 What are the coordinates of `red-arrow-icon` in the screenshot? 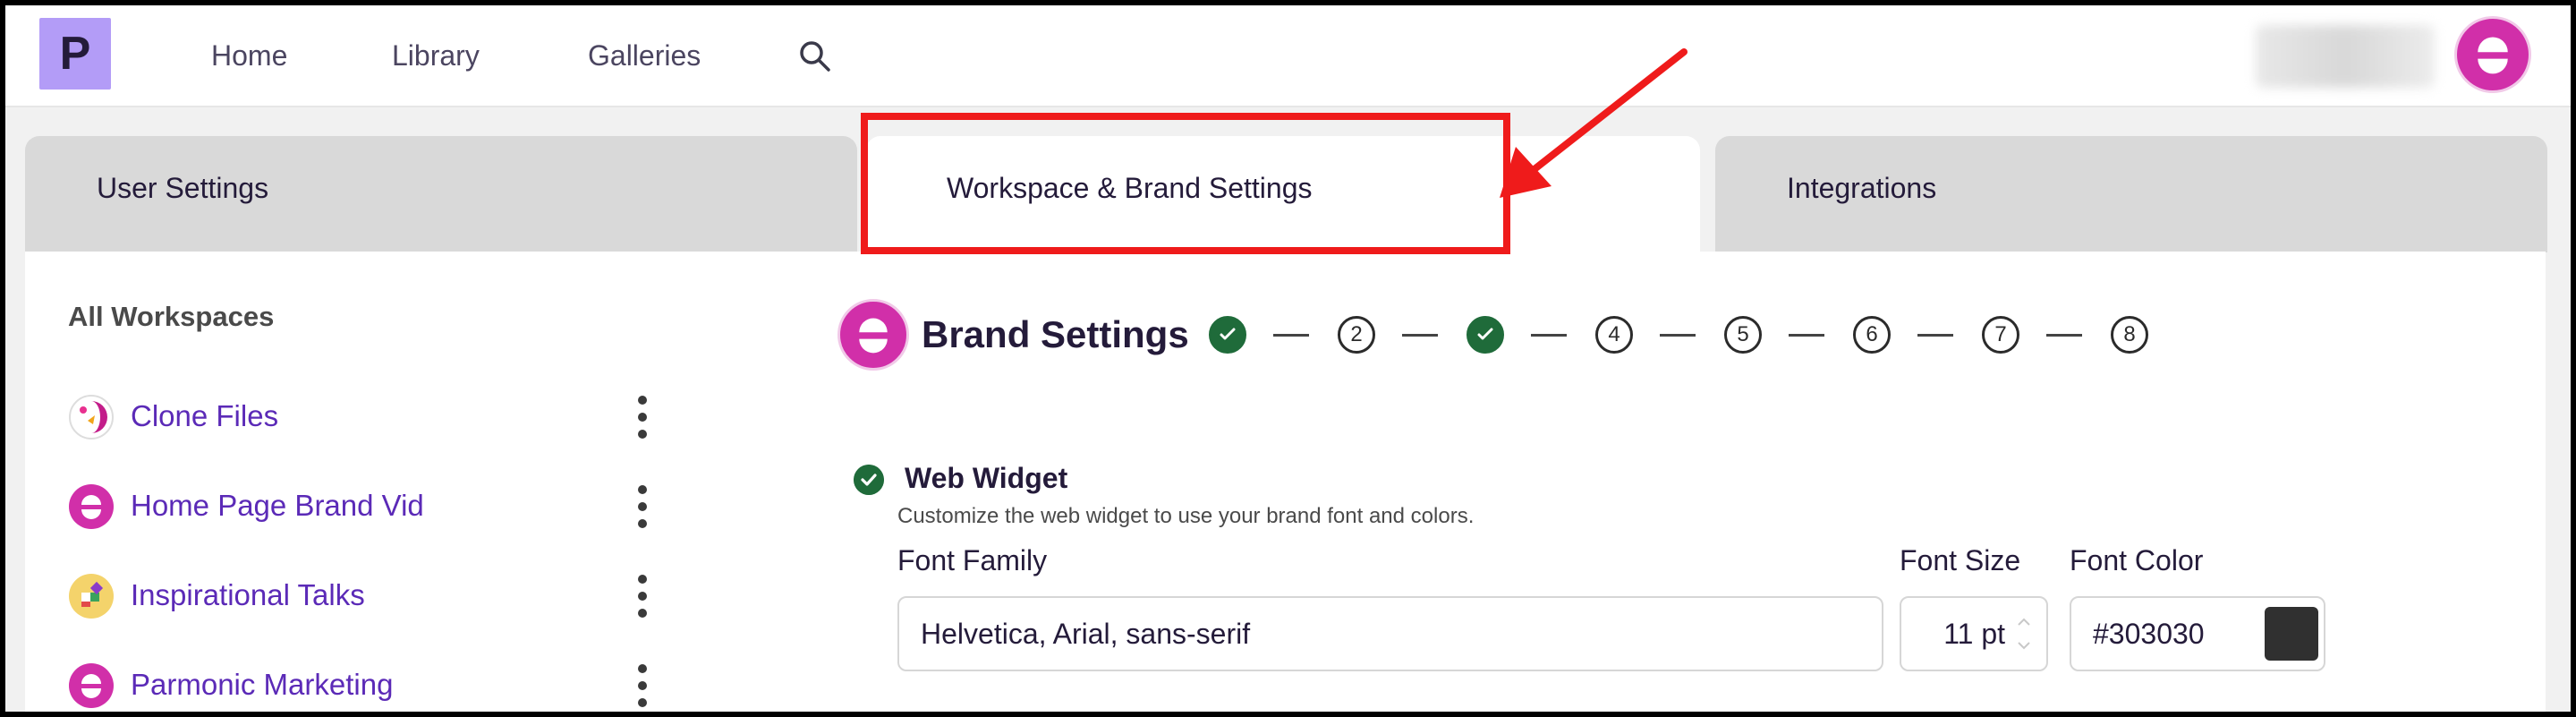 It's located at (1594, 123).